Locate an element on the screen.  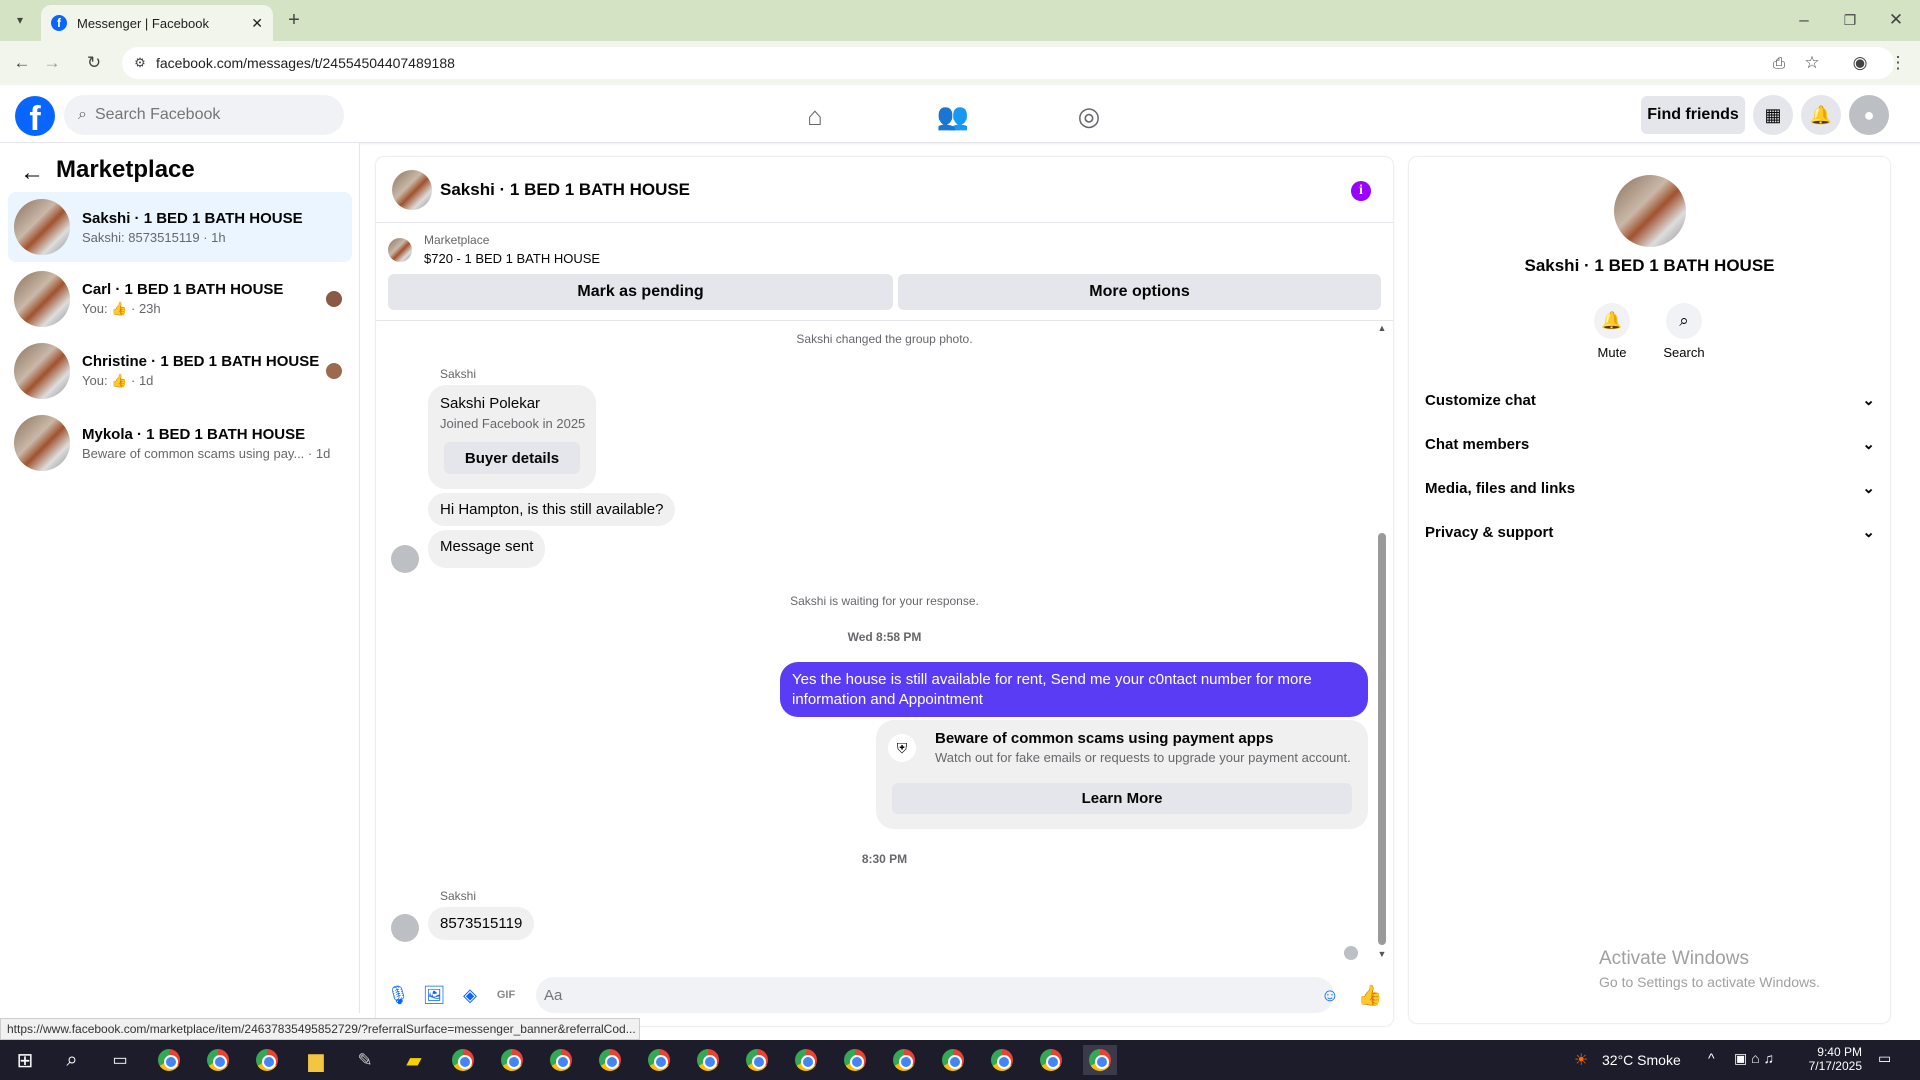
tab-search-chevron-icon: ▾ is located at coordinates (20, 20).